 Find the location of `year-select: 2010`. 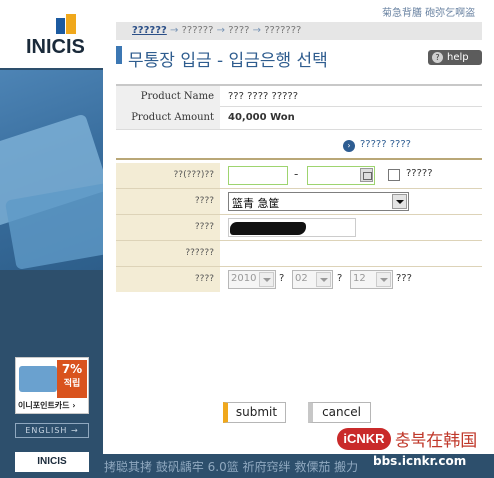

year-select: 2010 is located at coordinates (252, 279).